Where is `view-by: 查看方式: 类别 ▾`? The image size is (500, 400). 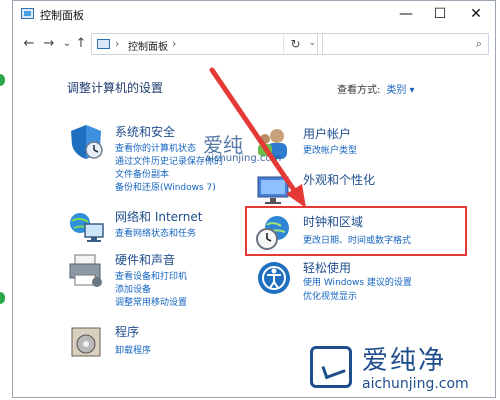
view-by: 查看方式: 类别 ▾ is located at coordinates (376, 88).